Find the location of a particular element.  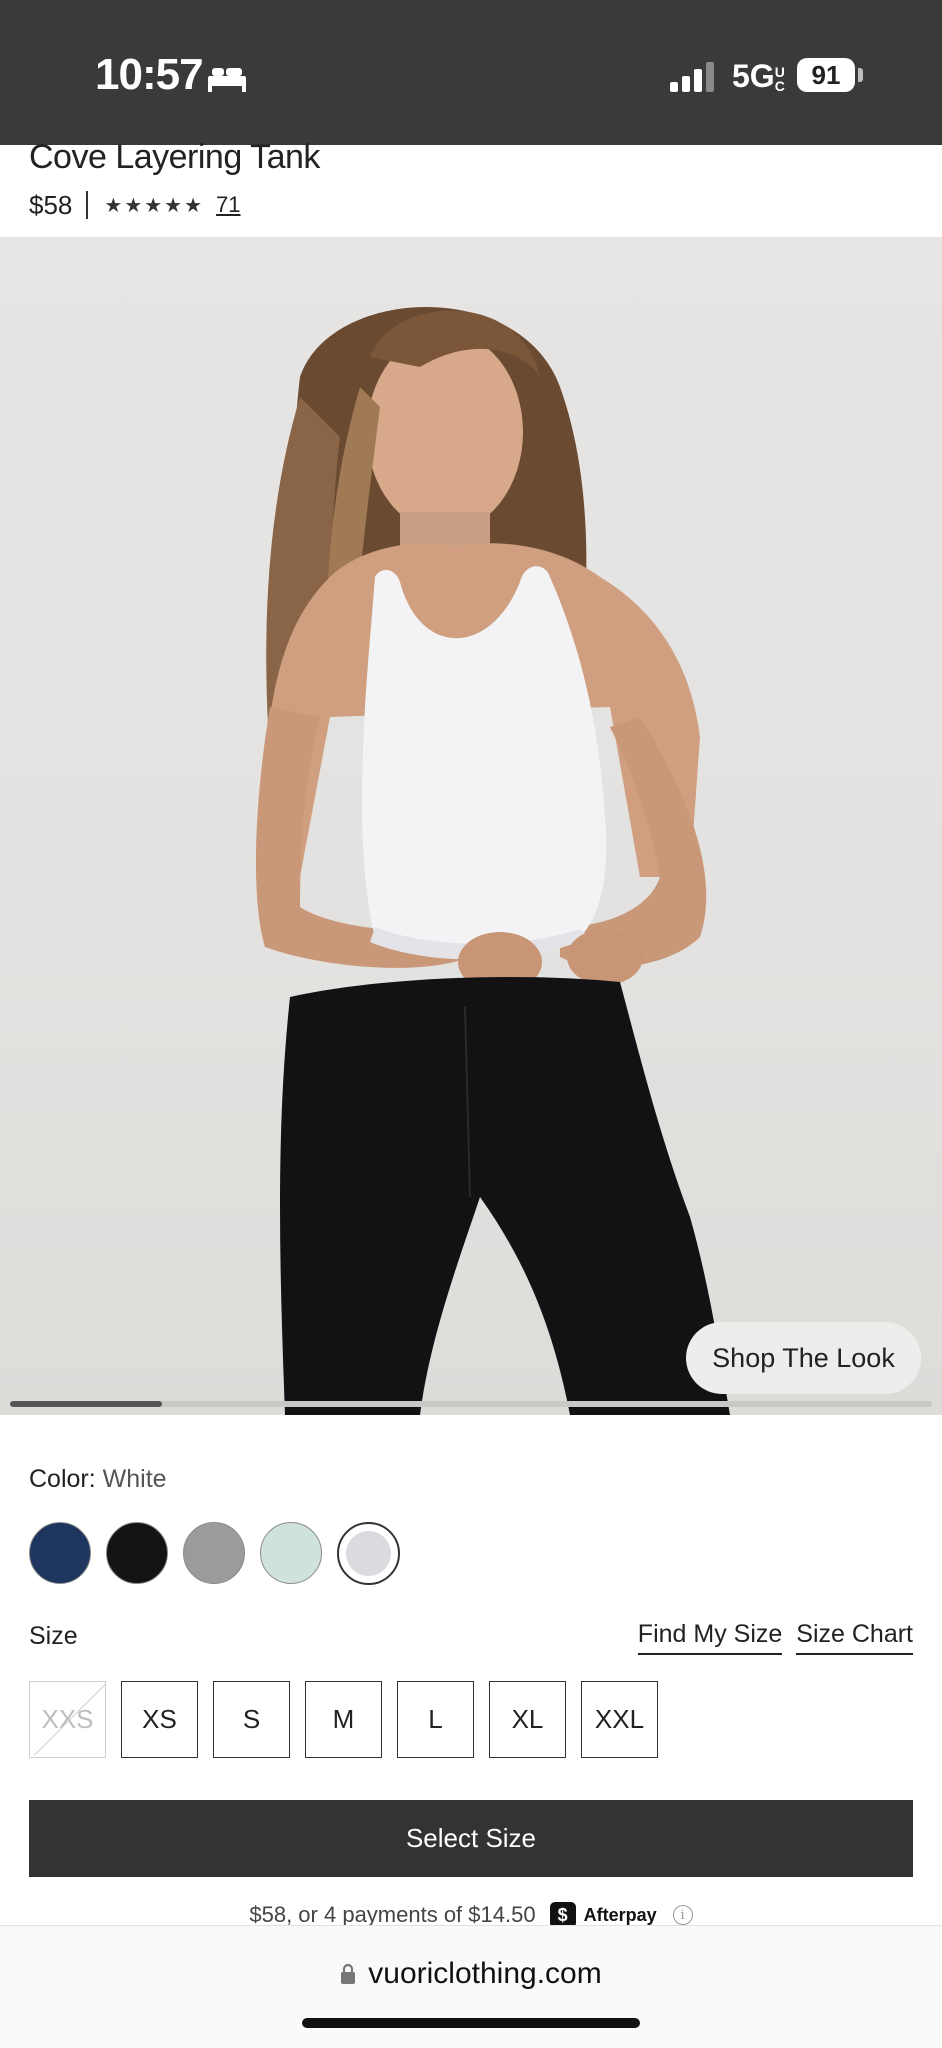

battery-icon: 91 is located at coordinates (830, 75).